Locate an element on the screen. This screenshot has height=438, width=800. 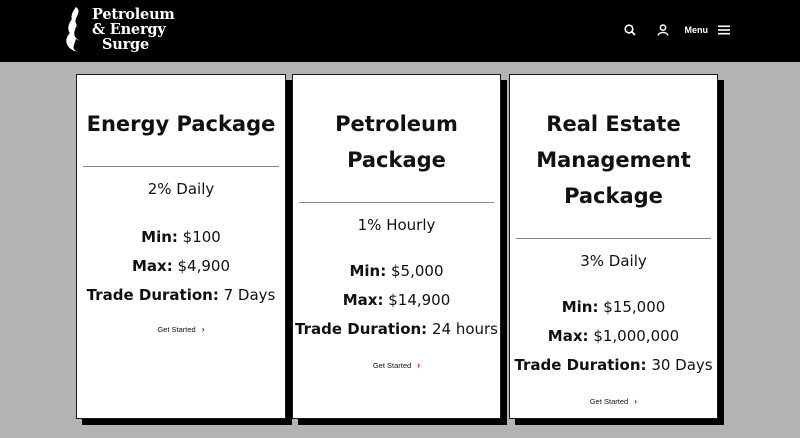
card-title-line-1: Real Estate is located at coordinates (613, 124).